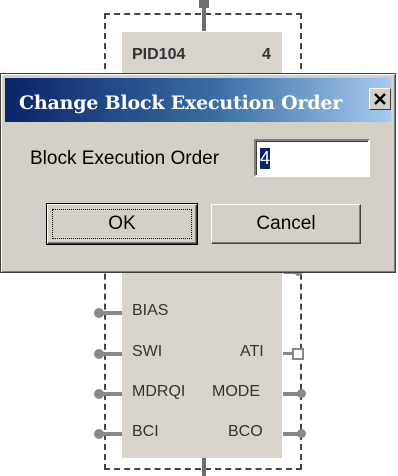 This screenshot has width=398, height=476. I want to click on input-connector-line, so click(204, 18).